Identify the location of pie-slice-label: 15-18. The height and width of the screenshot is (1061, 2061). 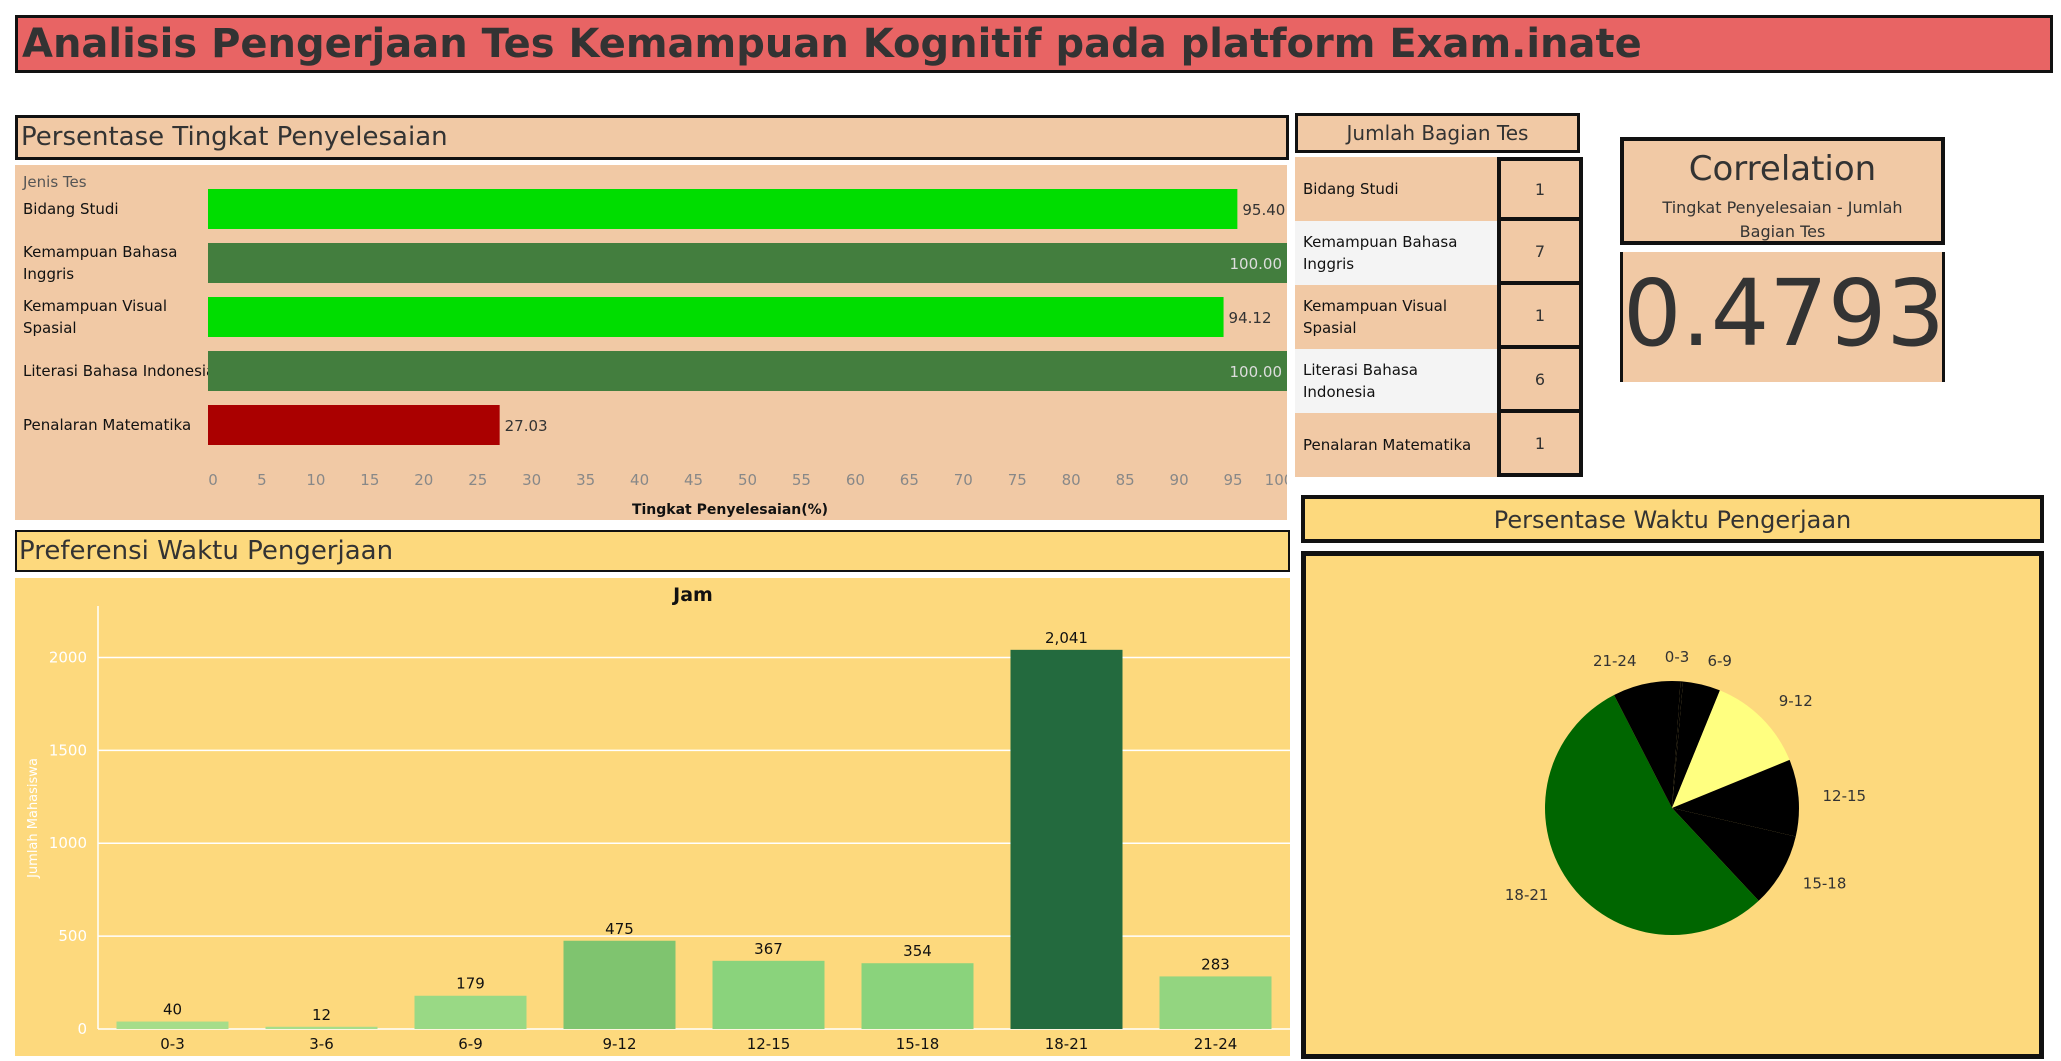
(1825, 883).